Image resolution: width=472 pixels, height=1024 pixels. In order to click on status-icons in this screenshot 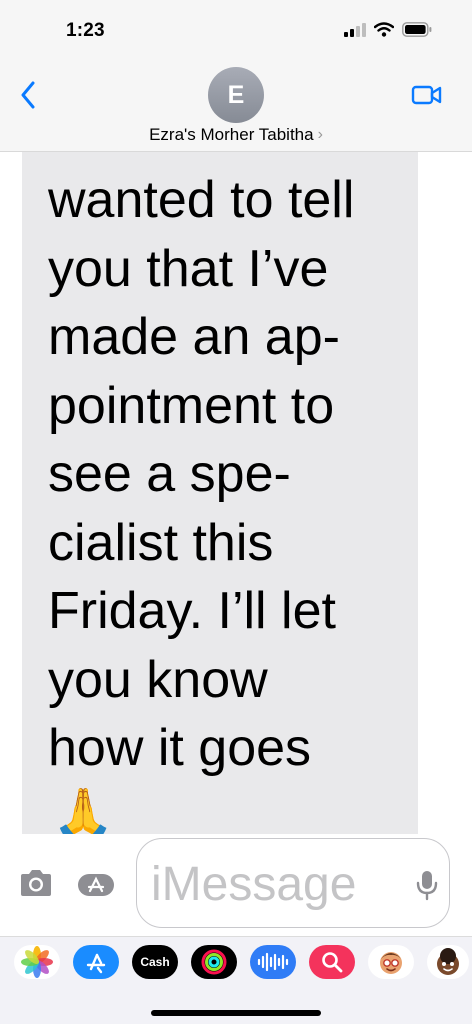, I will do `click(388, 29)`.